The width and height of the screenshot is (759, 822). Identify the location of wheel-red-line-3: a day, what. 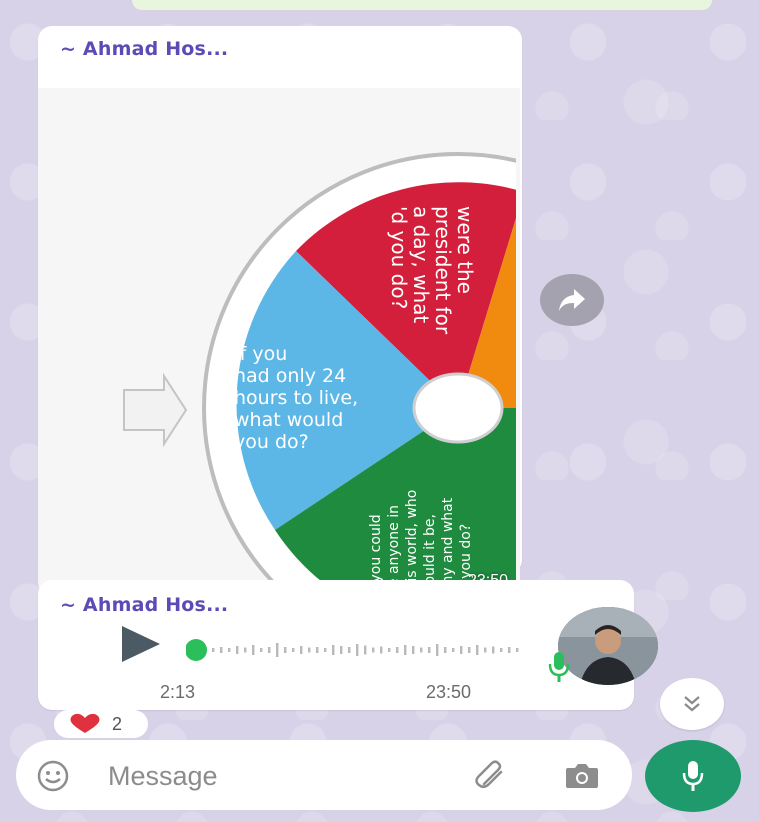
(421, 264).